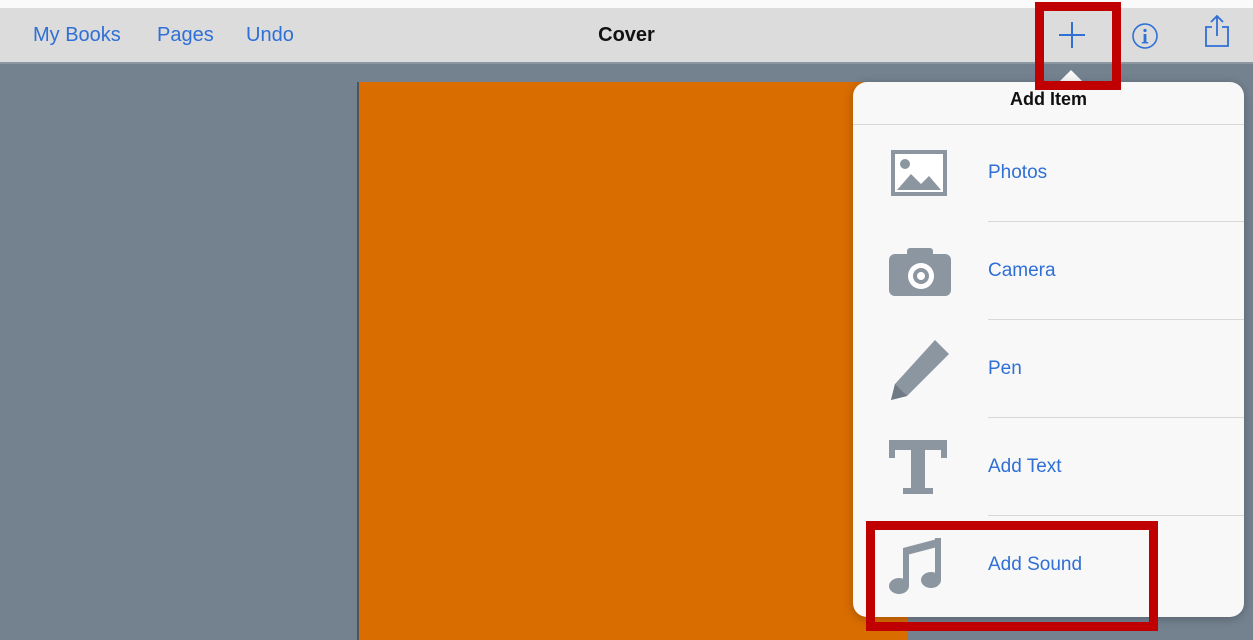 The height and width of the screenshot is (640, 1253). Describe the element at coordinates (1005, 368) in the screenshot. I see `menu-label-pen: Pen` at that location.